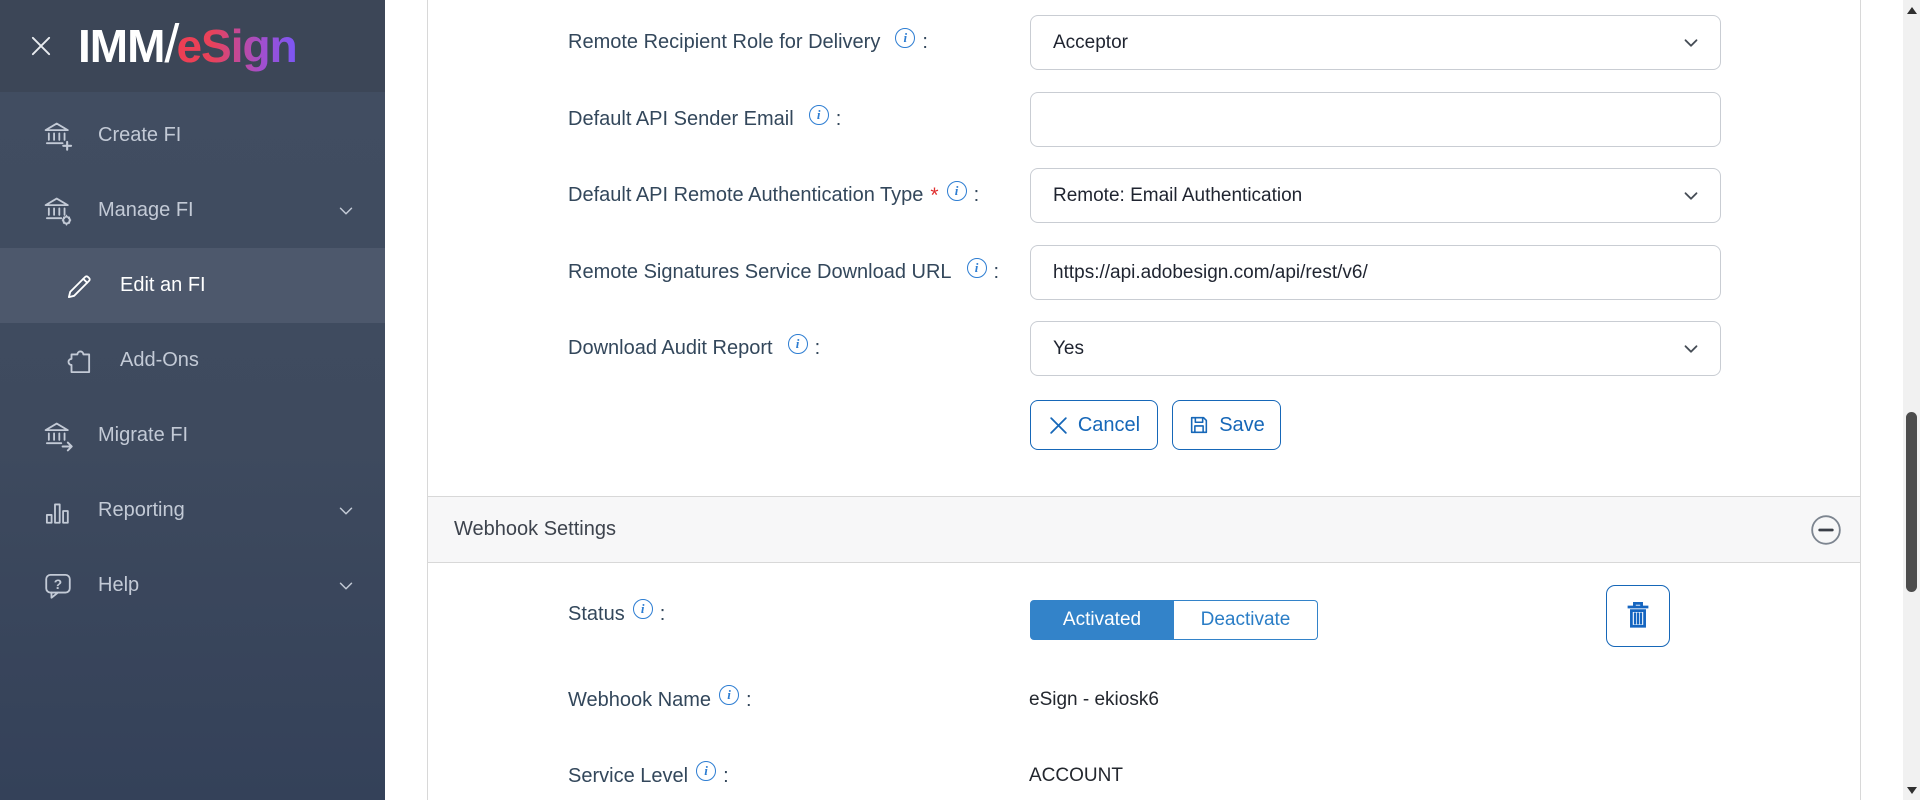  Describe the element at coordinates (58, 211) in the screenshot. I see `bank-gear-icon` at that location.